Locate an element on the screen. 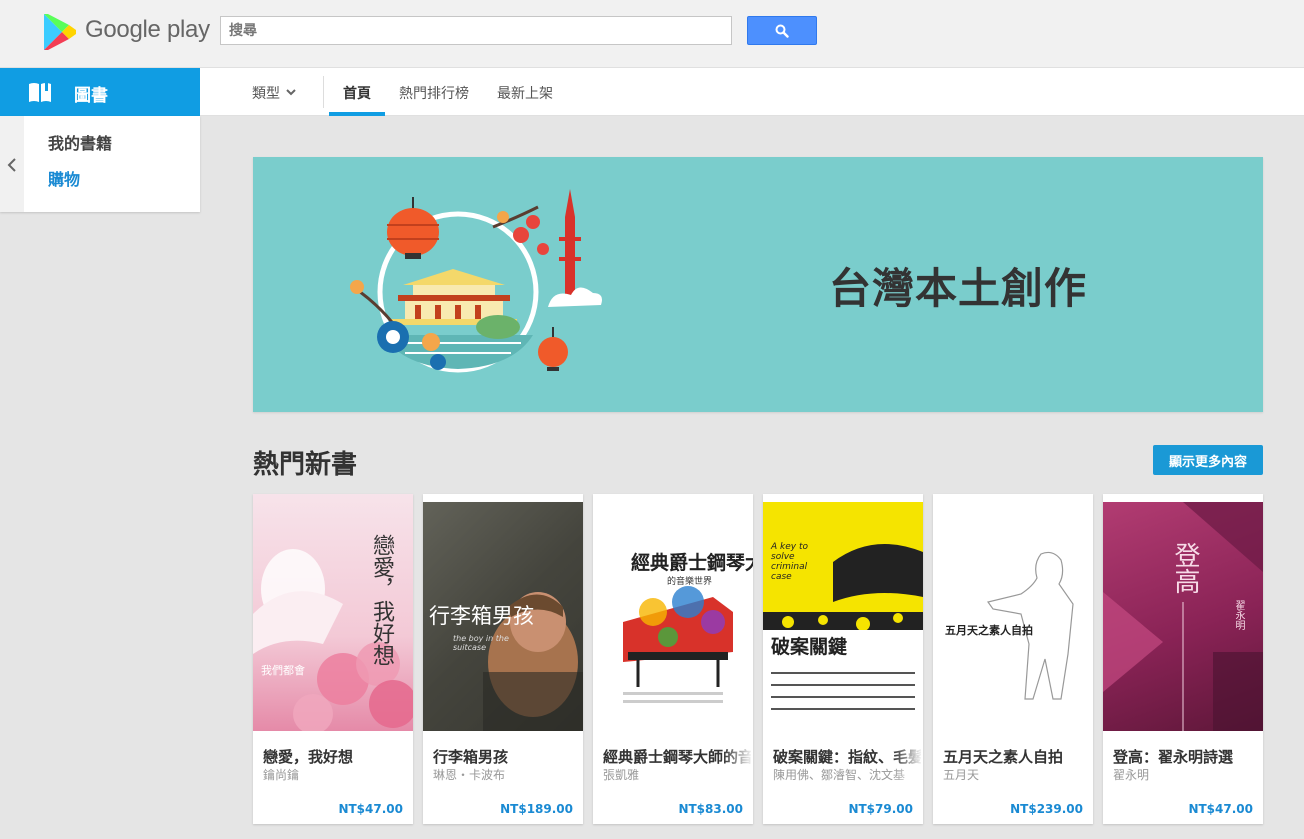  show-more-button: 顯示更多內容 is located at coordinates (1208, 460).